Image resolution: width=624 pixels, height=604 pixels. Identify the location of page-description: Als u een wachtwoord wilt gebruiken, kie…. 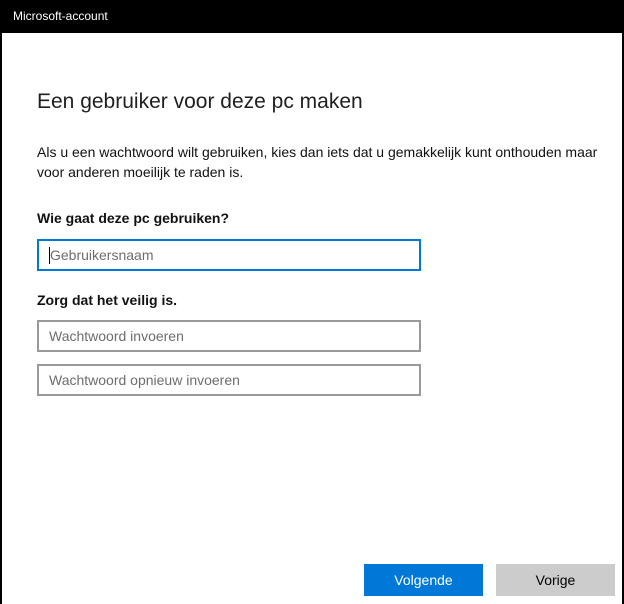
(317, 162).